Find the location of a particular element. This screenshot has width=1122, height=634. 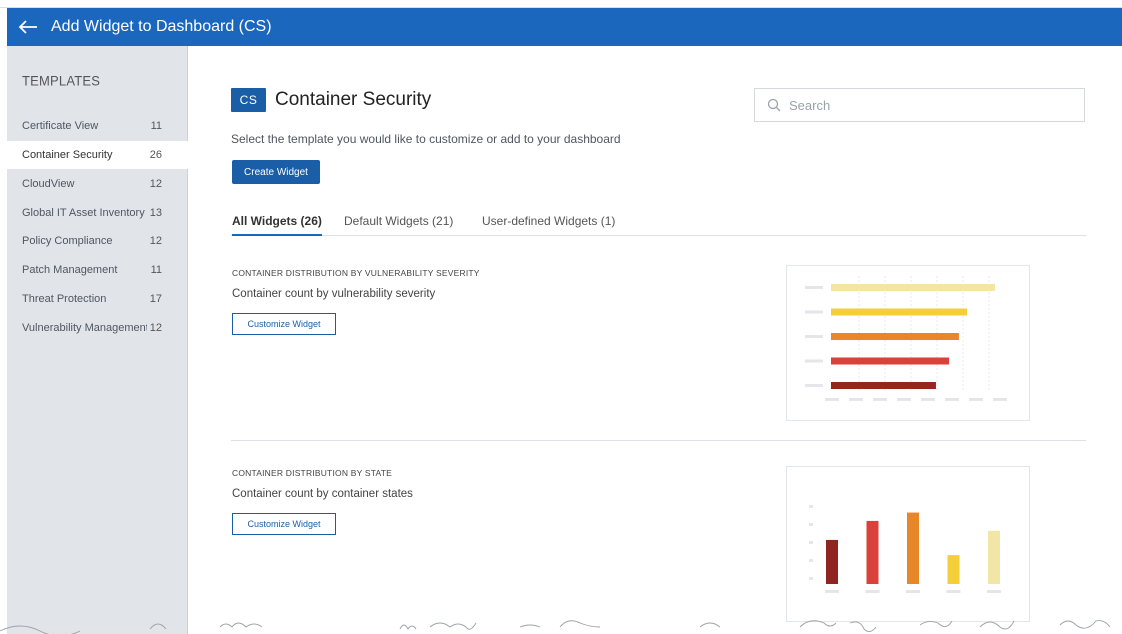

sidebar-item-count: 26 is located at coordinates (155, 155).